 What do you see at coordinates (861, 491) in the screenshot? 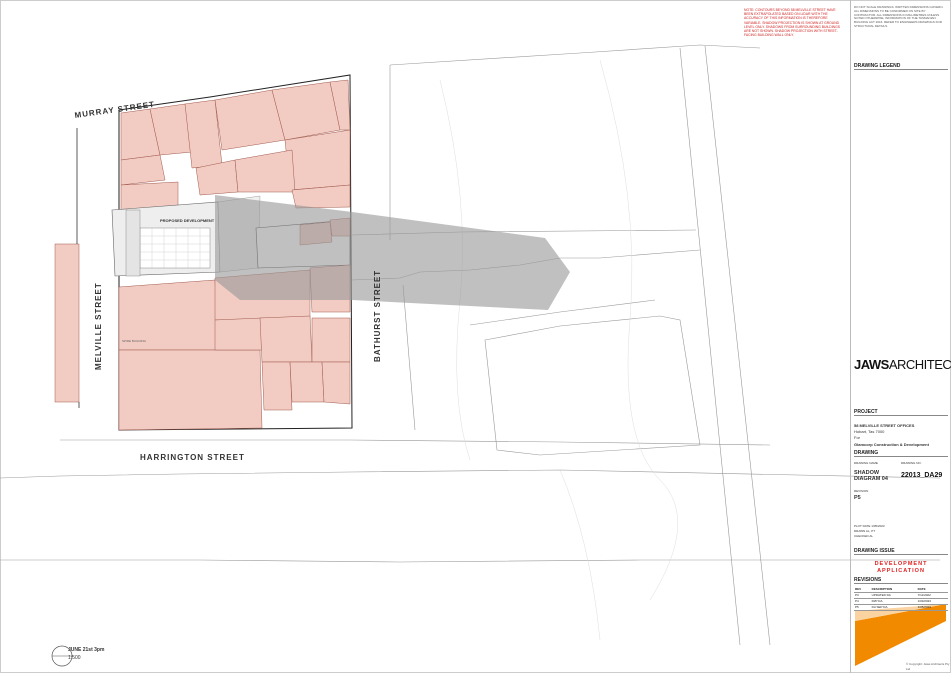
I see `revision-label: REVISION` at bounding box center [861, 491].